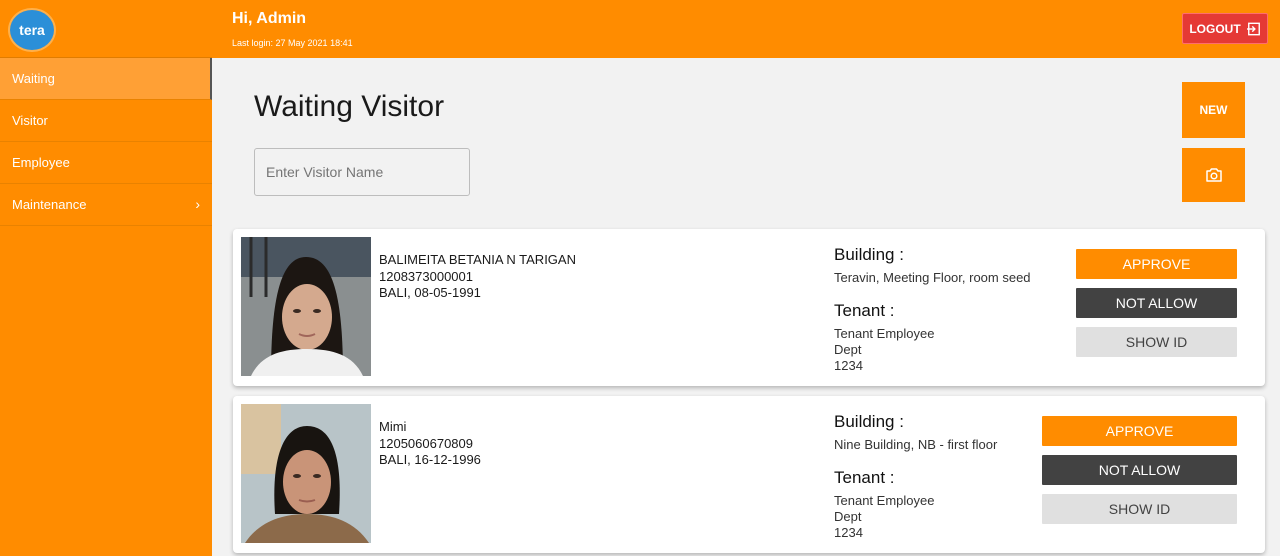 Image resolution: width=1280 pixels, height=556 pixels. Describe the element at coordinates (292, 43) in the screenshot. I see `last-login-text: Last login: 27 May 2021 18:41` at that location.